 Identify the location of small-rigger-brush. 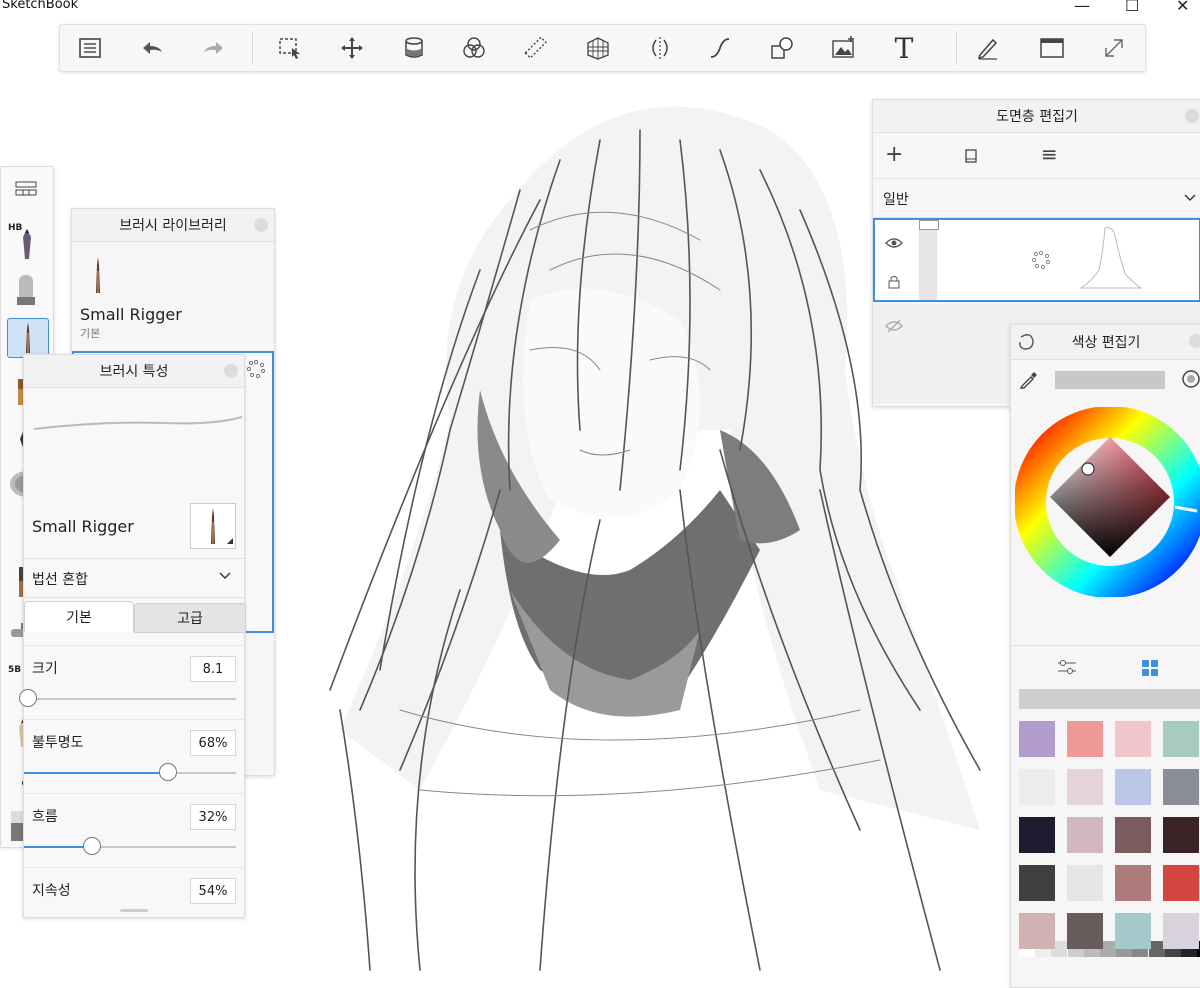
(28, 338).